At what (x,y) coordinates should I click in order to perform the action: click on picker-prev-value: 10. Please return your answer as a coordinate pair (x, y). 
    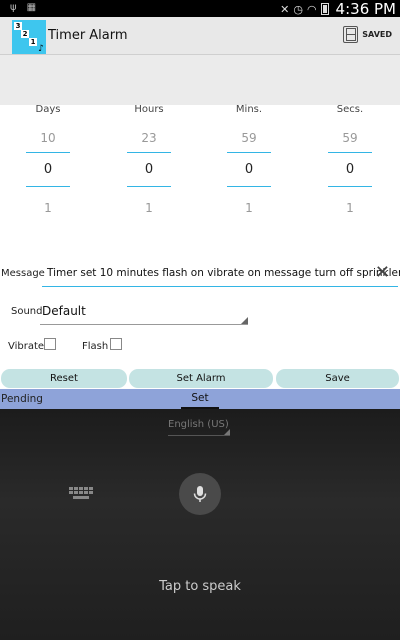
    Looking at the image, I should click on (48, 139).